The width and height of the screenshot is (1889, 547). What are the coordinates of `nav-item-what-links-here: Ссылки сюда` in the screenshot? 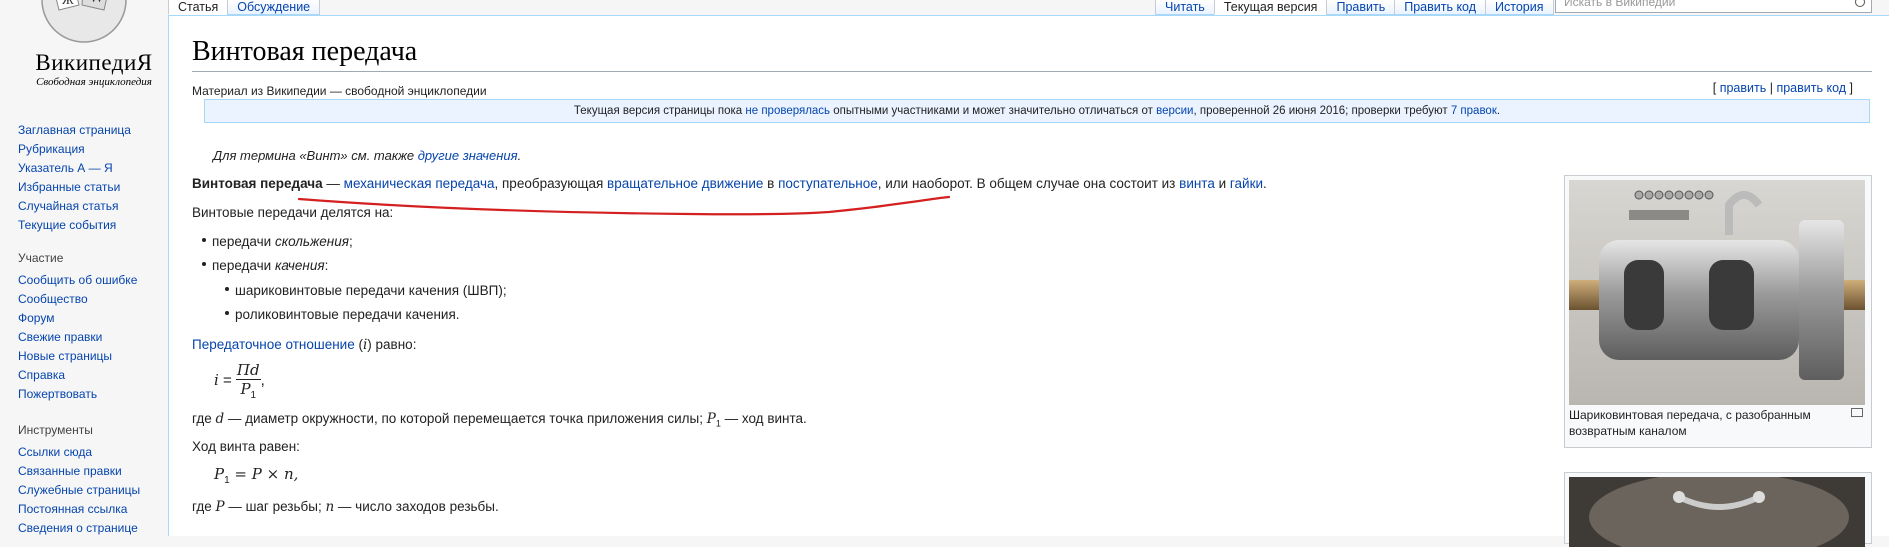 It's located at (79, 452).